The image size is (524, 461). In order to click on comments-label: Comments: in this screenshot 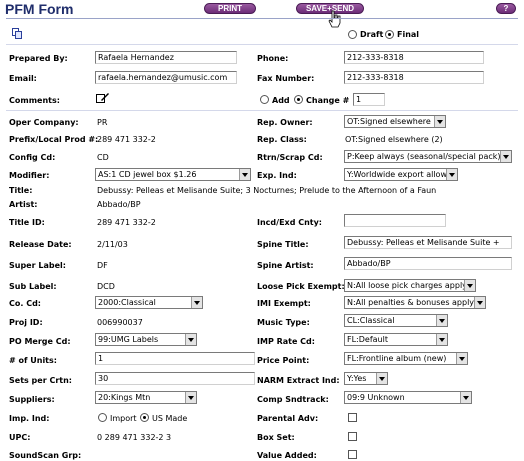, I will do `click(34, 100)`.